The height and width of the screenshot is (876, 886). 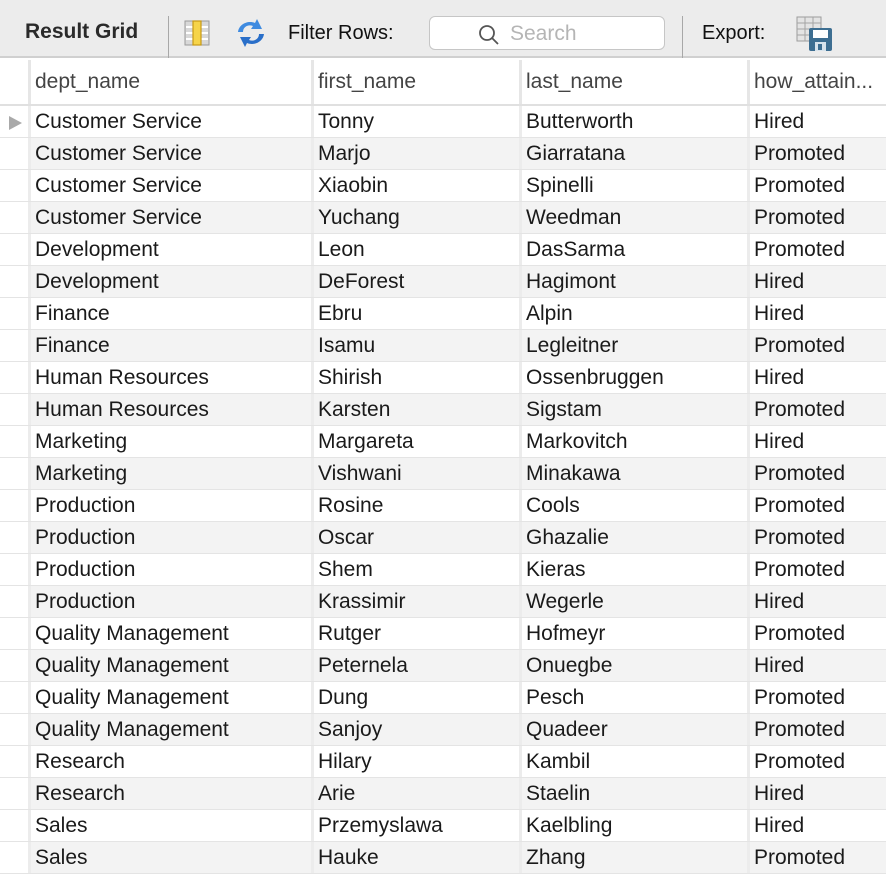 I want to click on cell-last-name: Quadeer, so click(x=633, y=730).